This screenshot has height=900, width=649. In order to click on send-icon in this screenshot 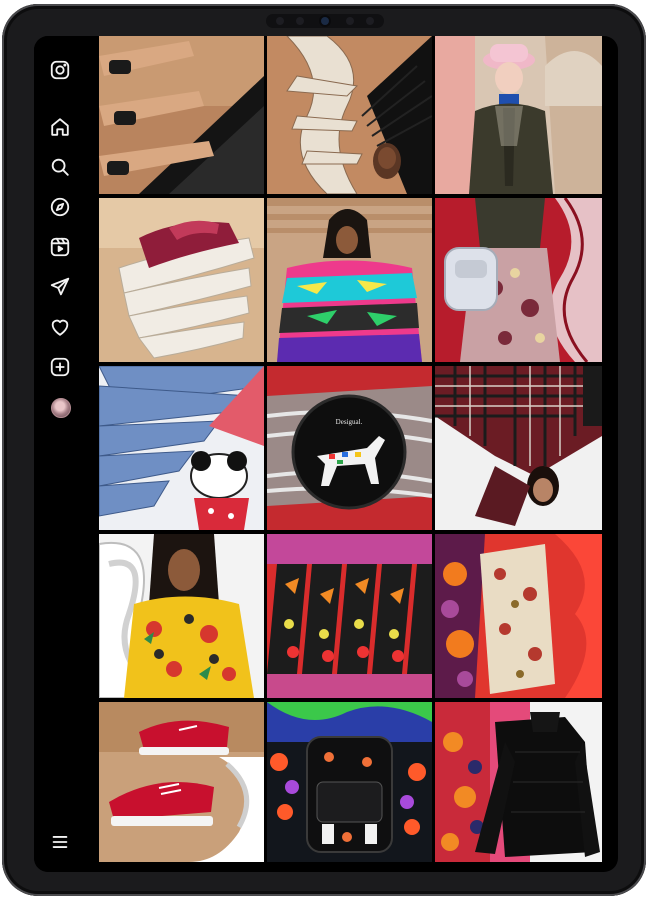, I will do `click(60, 287)`.